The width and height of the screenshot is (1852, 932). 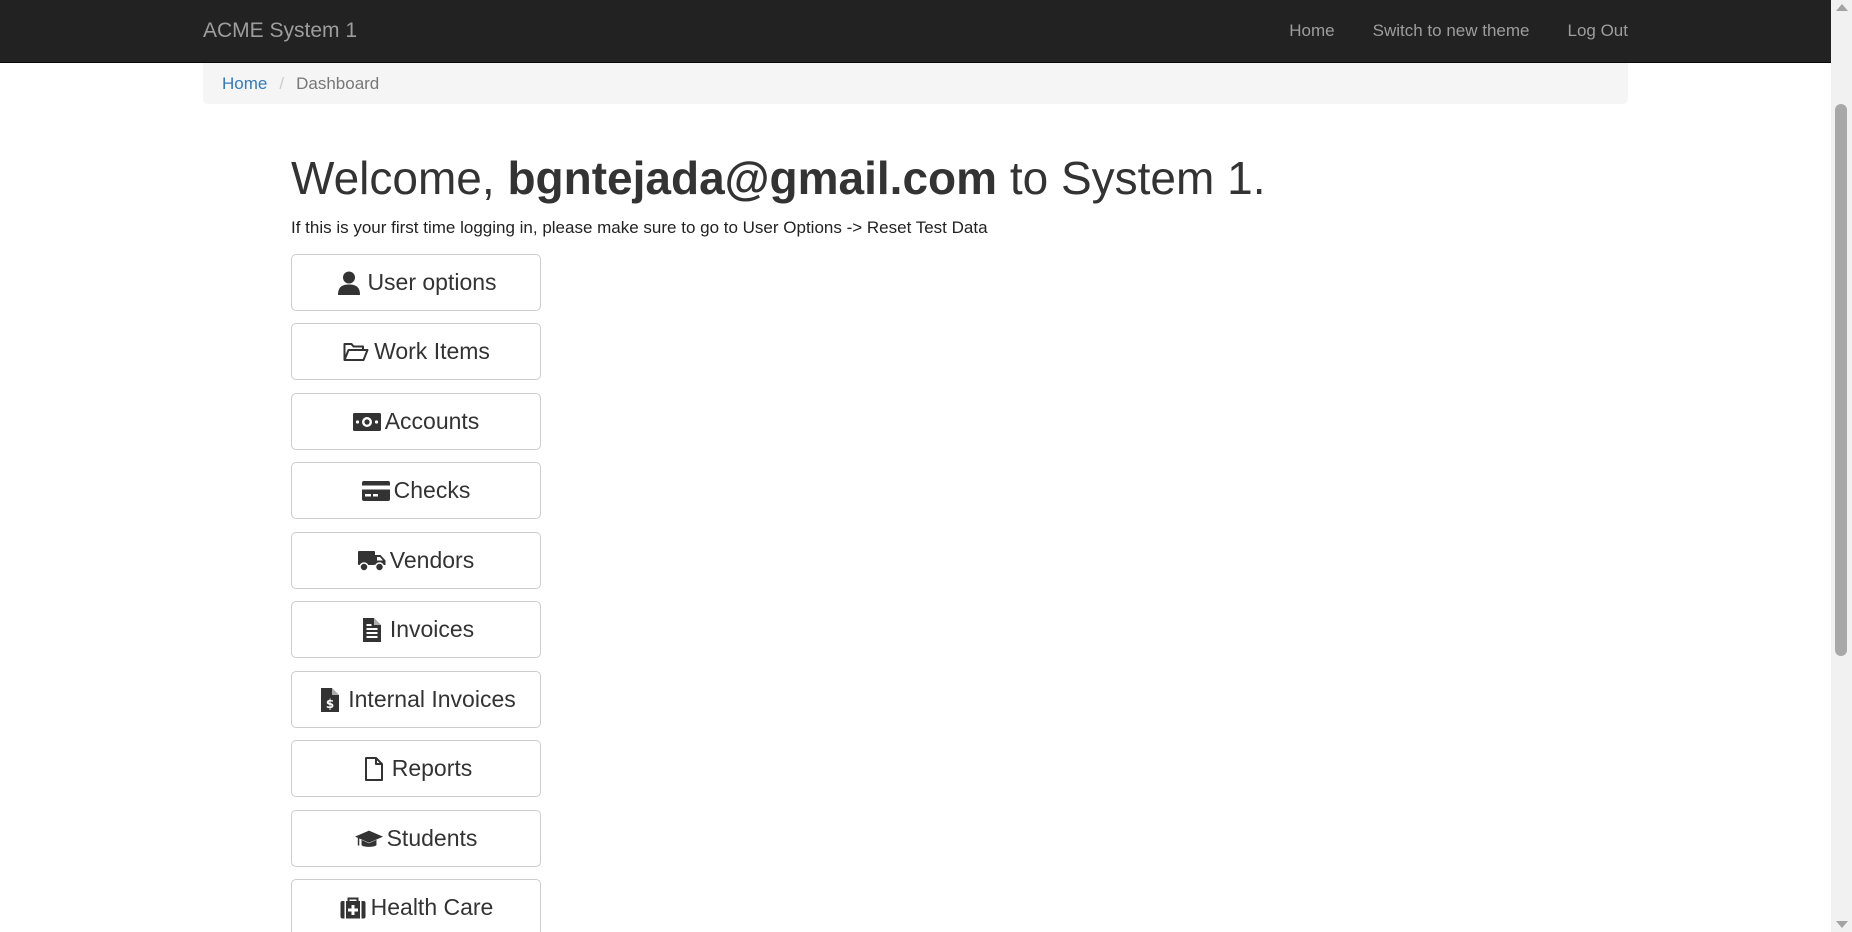 I want to click on user-options-button: User options, so click(x=416, y=282).